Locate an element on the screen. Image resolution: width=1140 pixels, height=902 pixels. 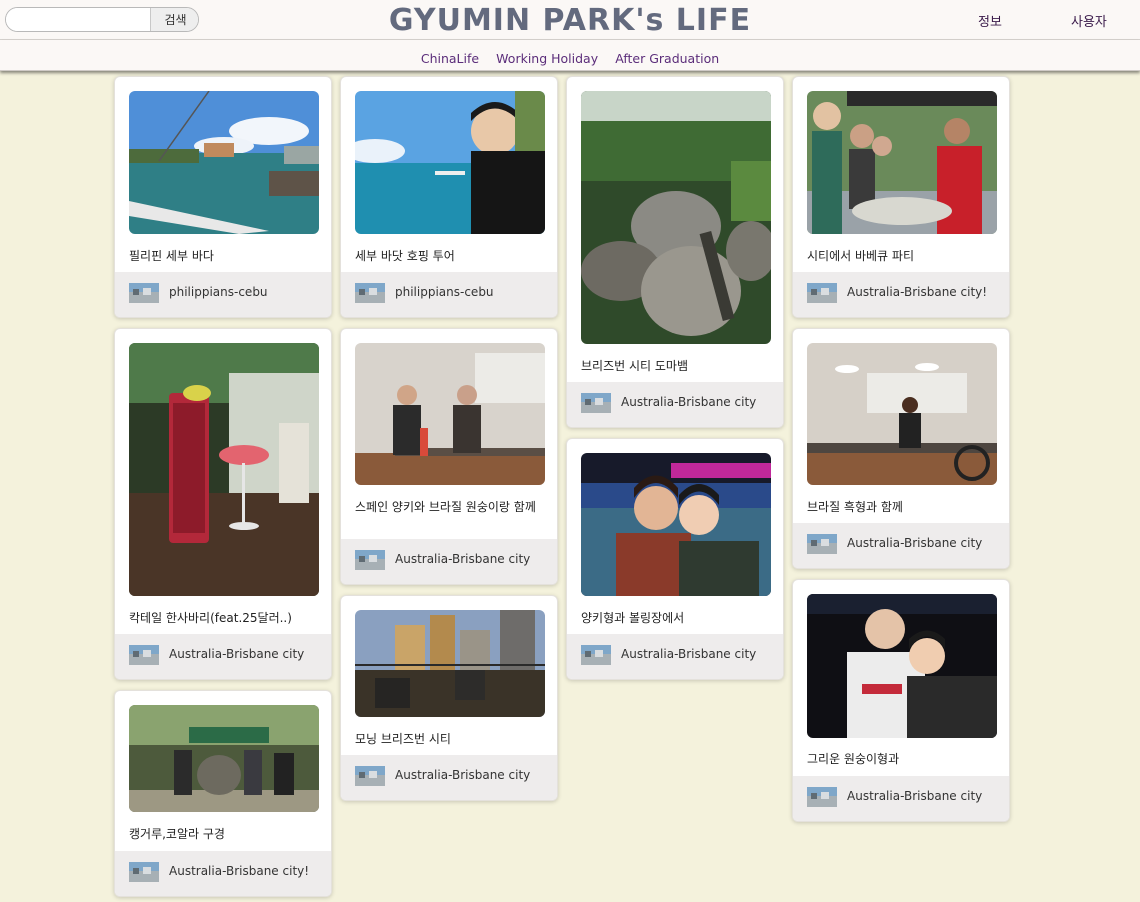
info-link: 정보 is located at coordinates (990, 20).